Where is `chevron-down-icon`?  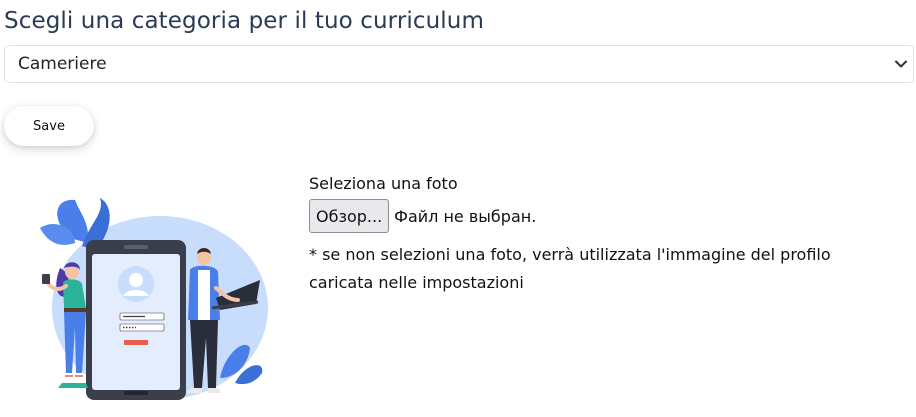
chevron-down-icon is located at coordinates (901, 64).